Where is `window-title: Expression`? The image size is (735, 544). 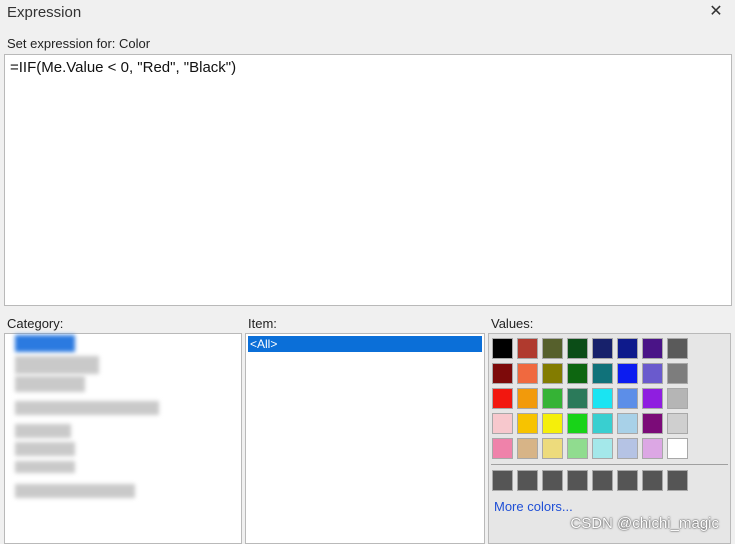
window-title: Expression is located at coordinates (44, 12).